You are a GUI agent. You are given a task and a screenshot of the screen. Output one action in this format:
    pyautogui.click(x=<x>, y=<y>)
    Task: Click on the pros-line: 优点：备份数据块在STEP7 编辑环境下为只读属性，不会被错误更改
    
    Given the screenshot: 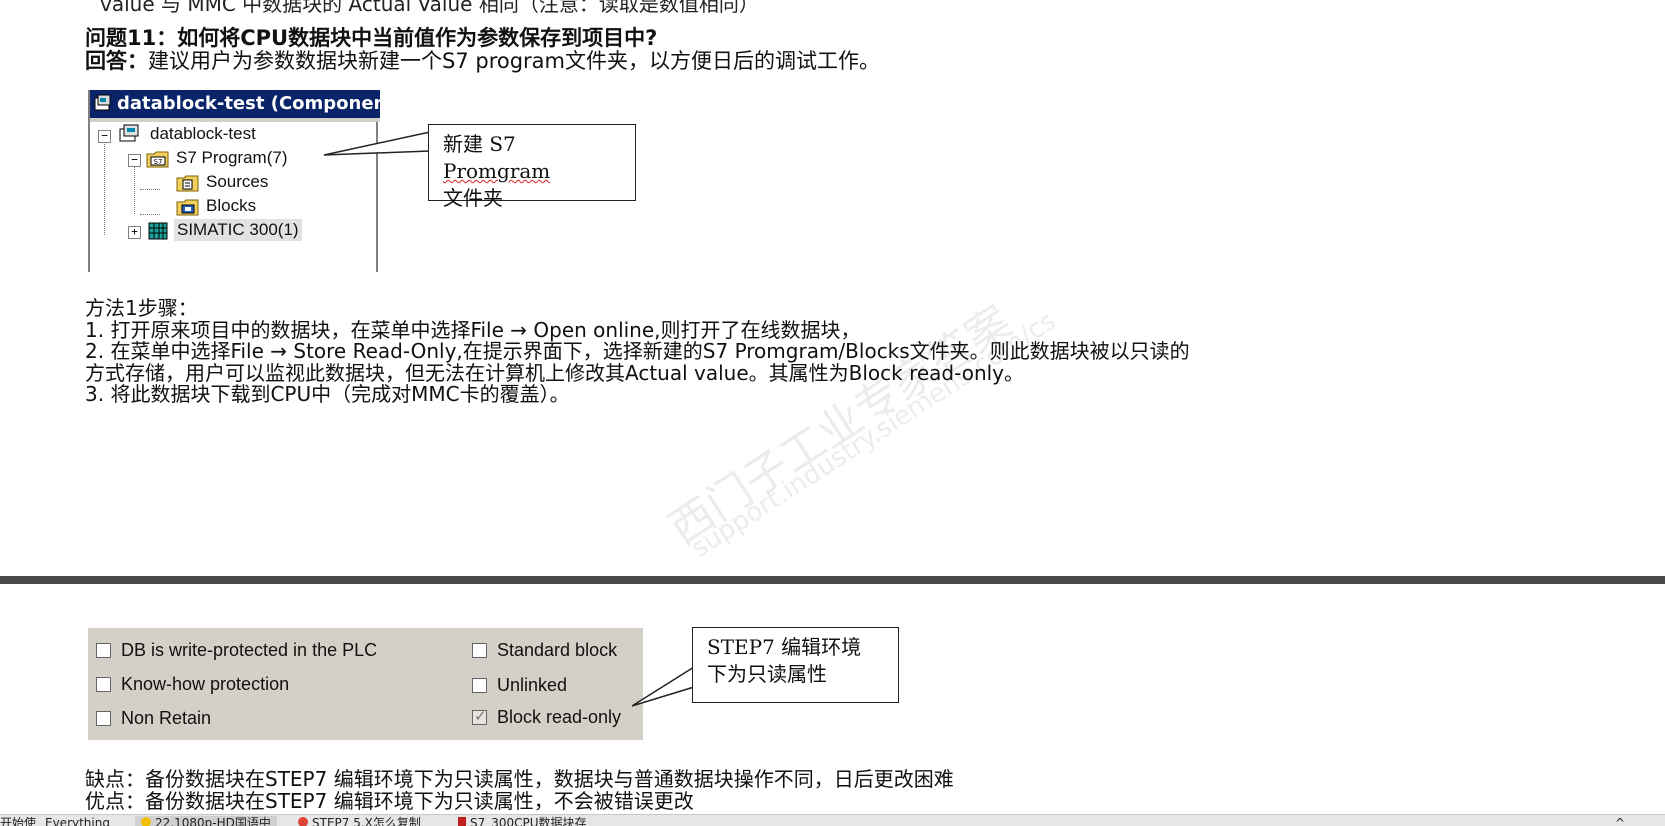 What is the action you would take?
    pyautogui.click(x=389, y=801)
    